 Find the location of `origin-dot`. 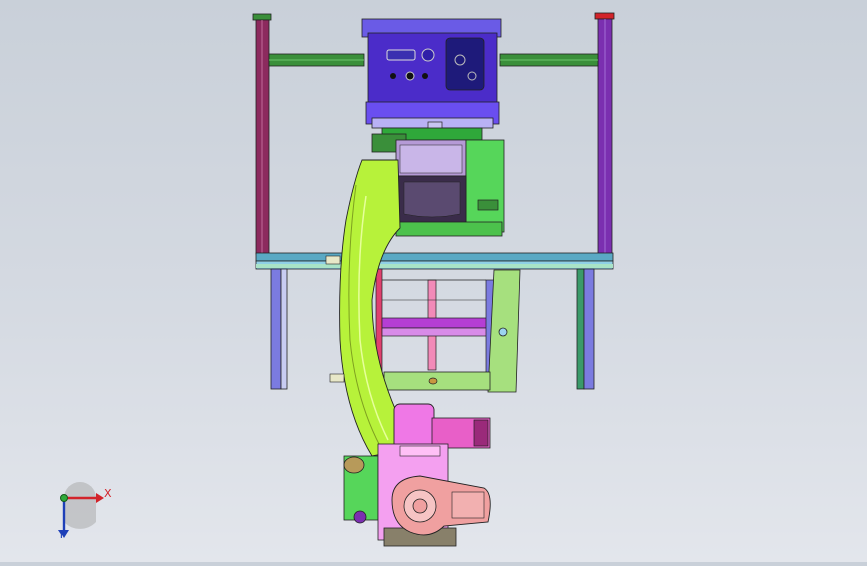

origin-dot is located at coordinates (64, 498).